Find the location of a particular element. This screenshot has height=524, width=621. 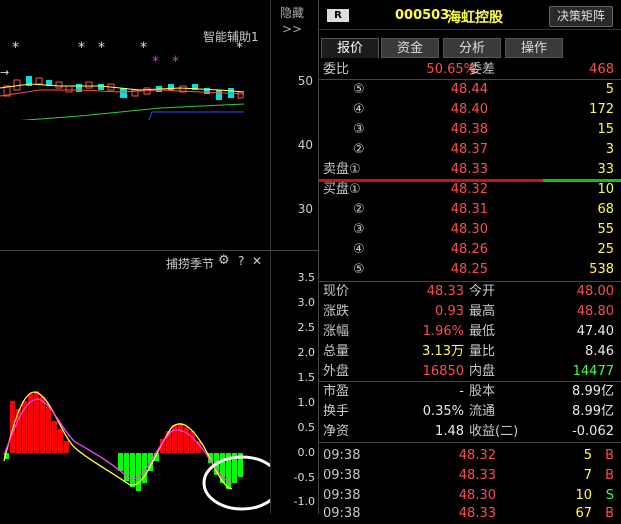

buy-volume: 10 is located at coordinates (605, 189).